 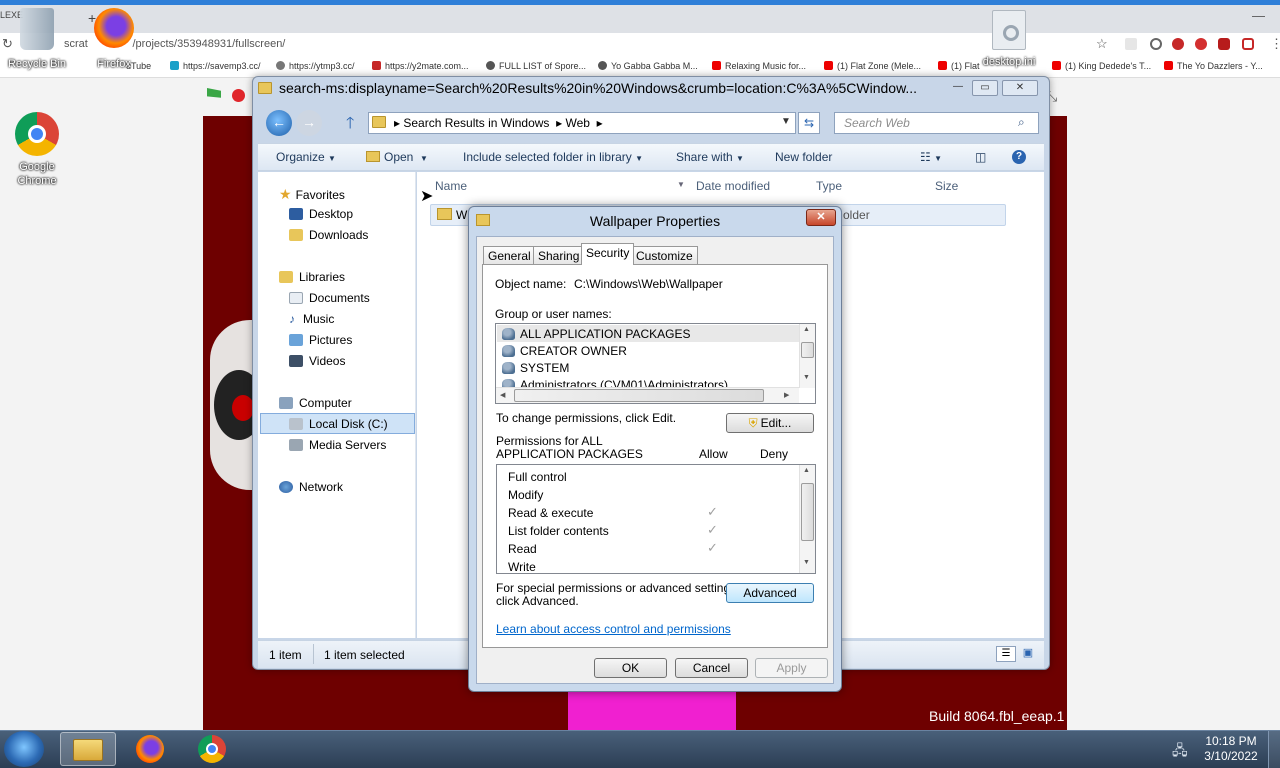 I want to click on advanced-button: Advanced, so click(x=770, y=593).